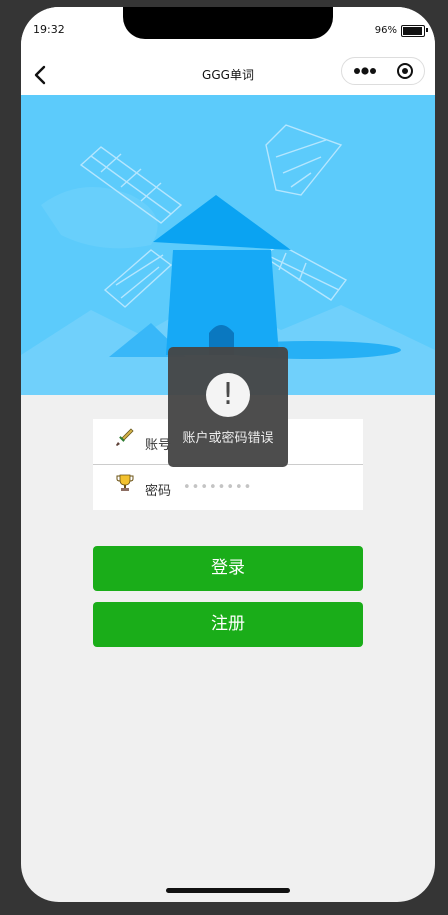 The image size is (448, 915). I want to click on toast-message: 账户或密码错误, so click(228, 438).